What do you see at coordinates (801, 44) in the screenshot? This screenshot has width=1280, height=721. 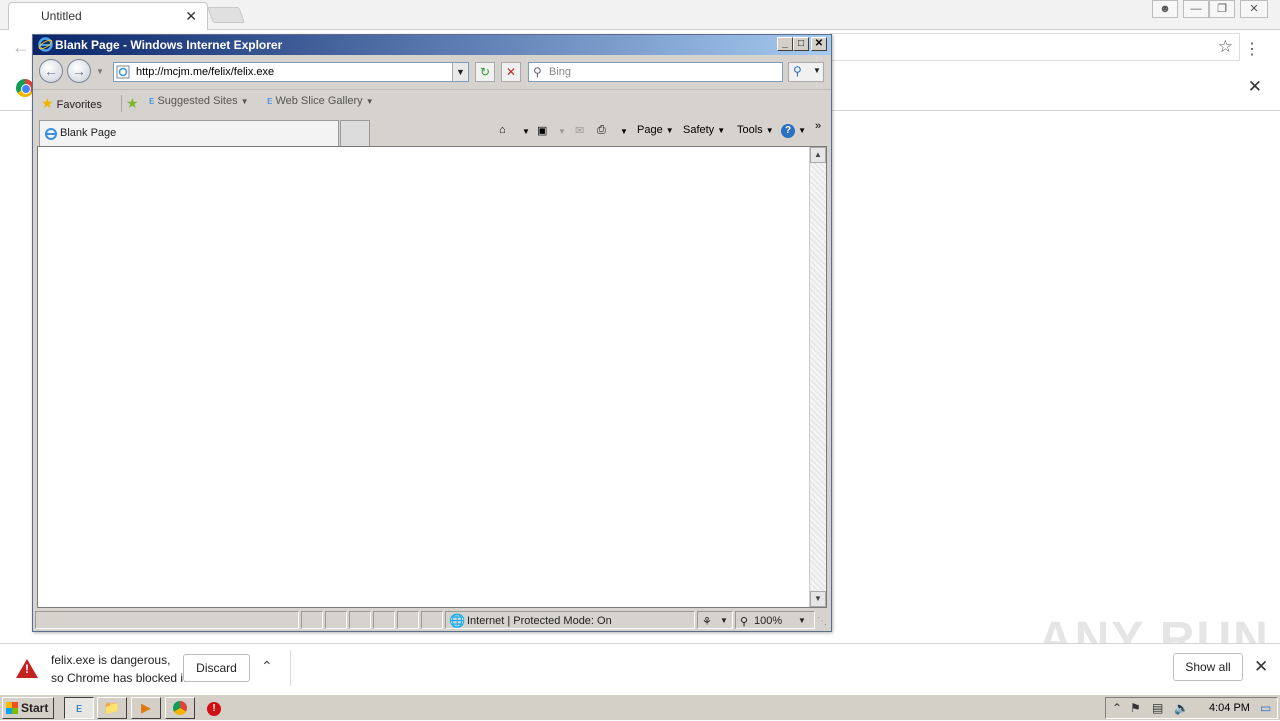 I see `ie-maximize-button: □` at bounding box center [801, 44].